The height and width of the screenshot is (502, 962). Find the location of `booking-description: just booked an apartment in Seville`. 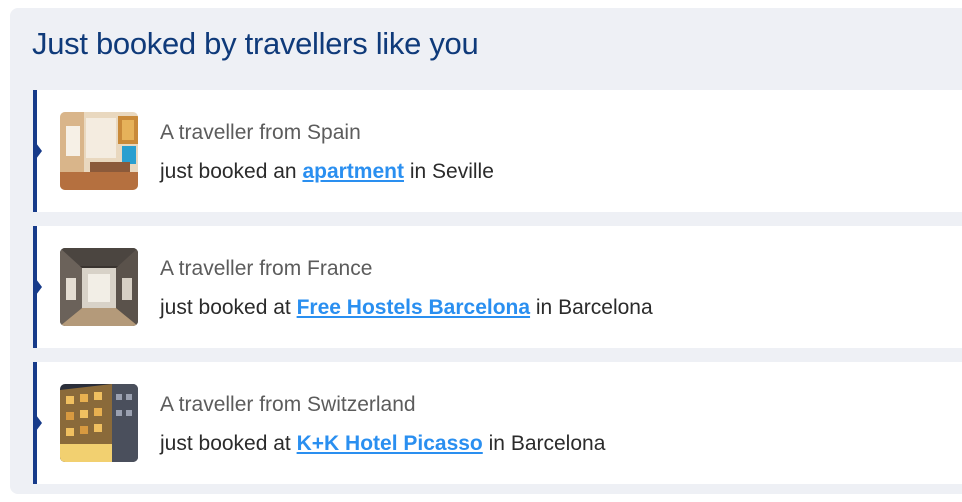

booking-description: just booked an apartment in Seville is located at coordinates (327, 171).